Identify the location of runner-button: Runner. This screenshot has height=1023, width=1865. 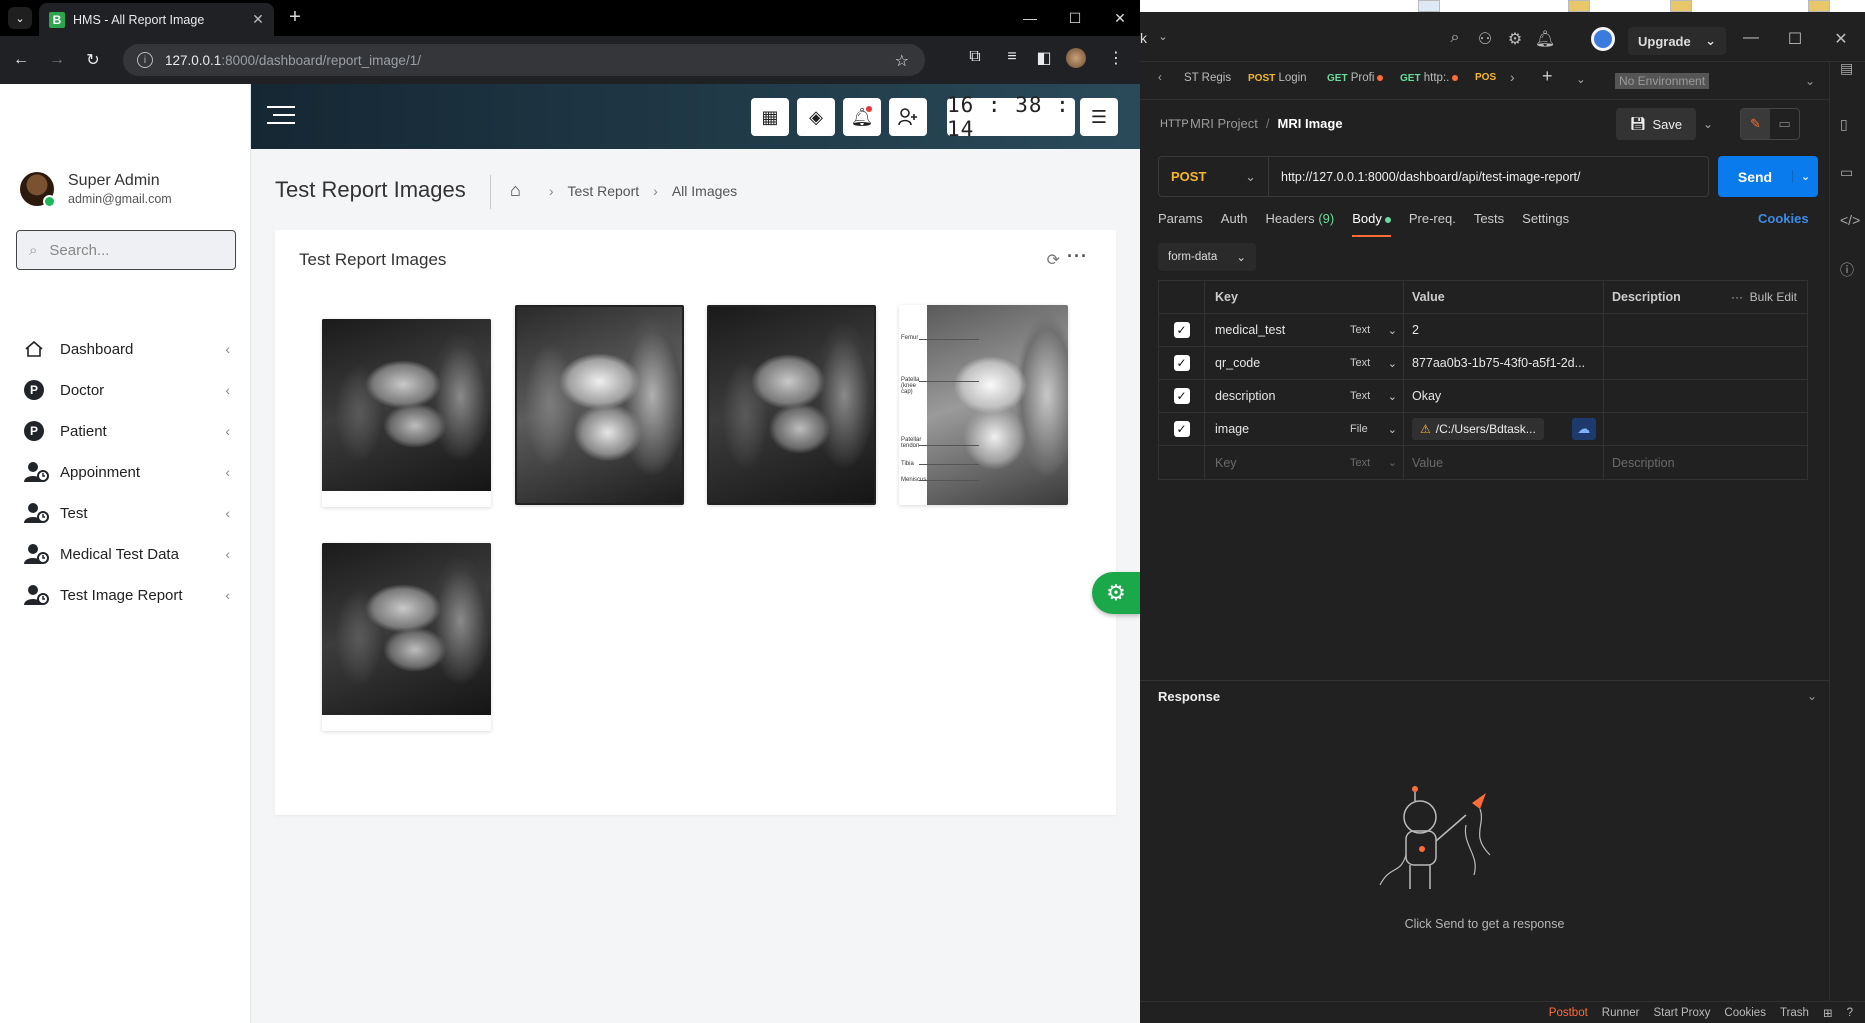
(1621, 1013).